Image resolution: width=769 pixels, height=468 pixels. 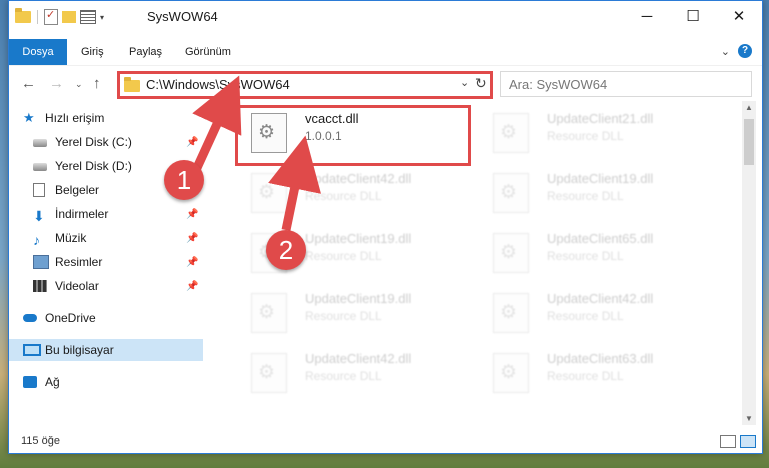 What do you see at coordinates (36, 240) in the screenshot?
I see `music-icon: ♪` at bounding box center [36, 240].